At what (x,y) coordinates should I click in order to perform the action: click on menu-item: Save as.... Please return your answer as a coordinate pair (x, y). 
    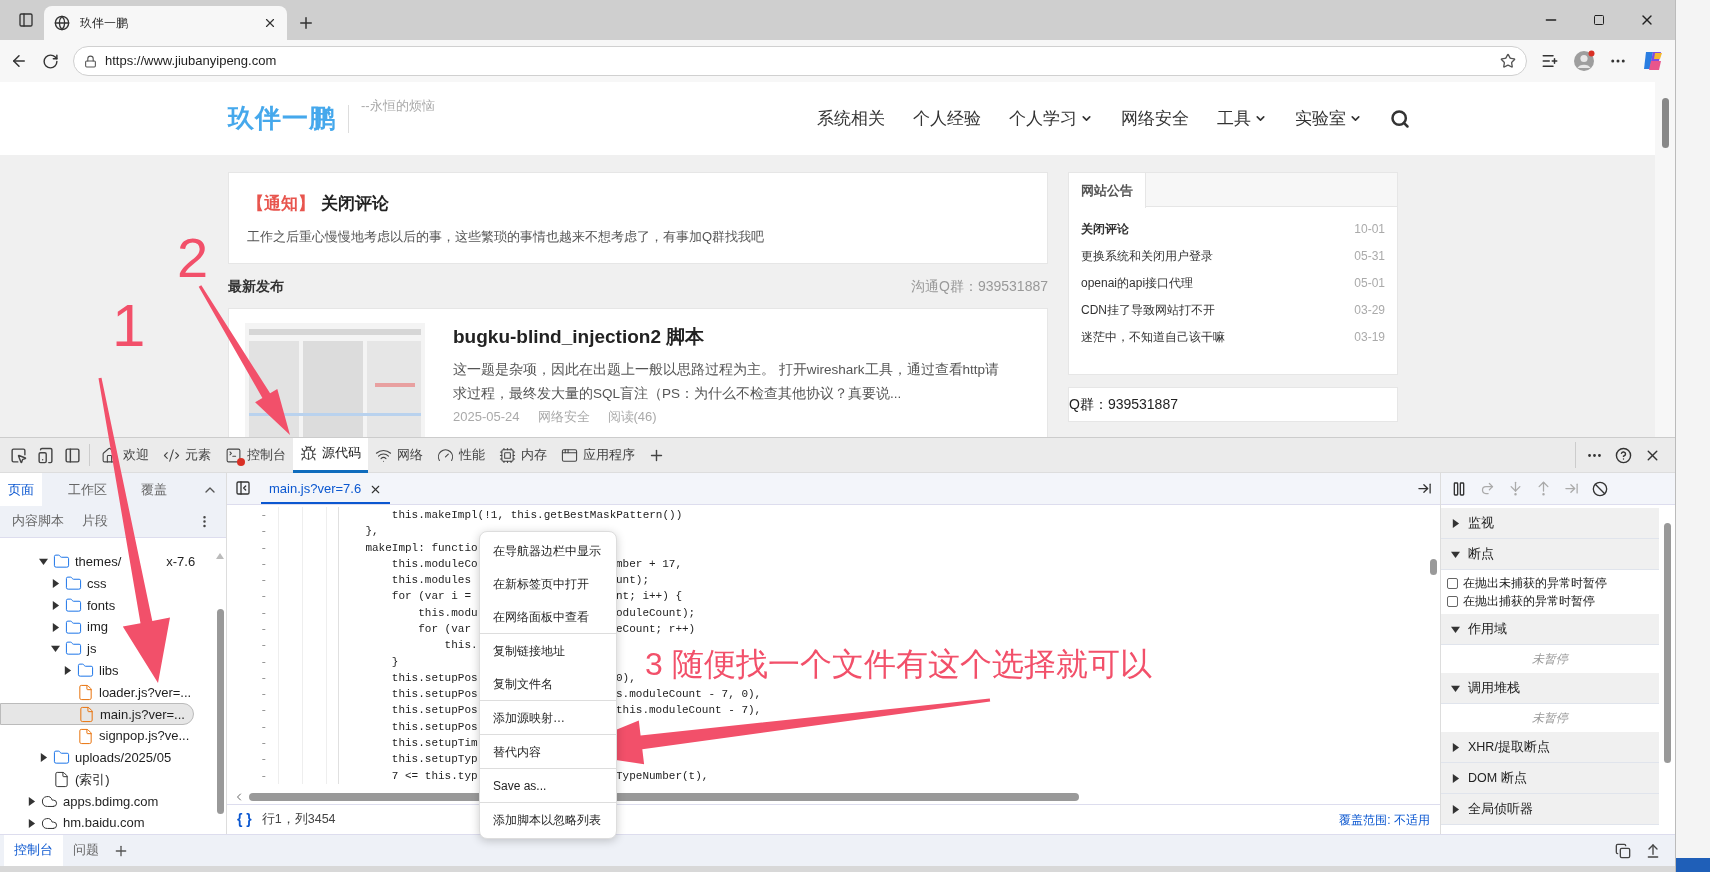
    Looking at the image, I should click on (548, 785).